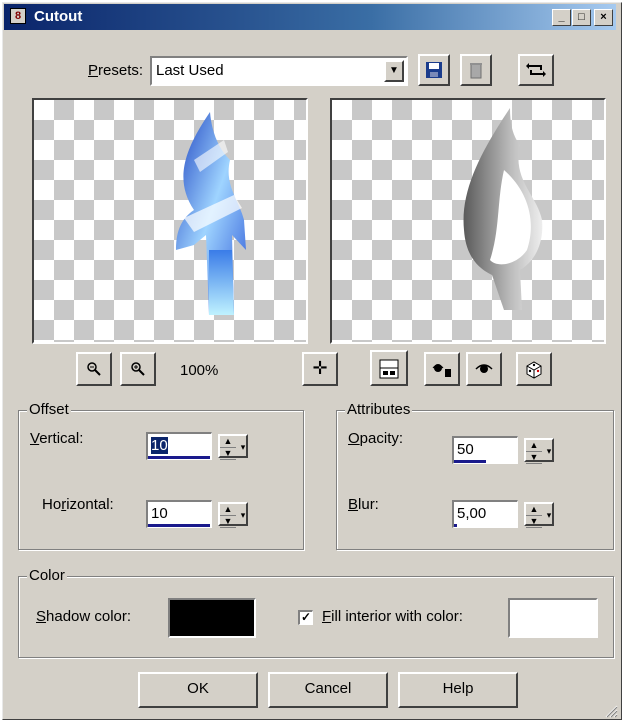 This screenshot has height=724, width=626. I want to click on source-image, so click(211, 213).